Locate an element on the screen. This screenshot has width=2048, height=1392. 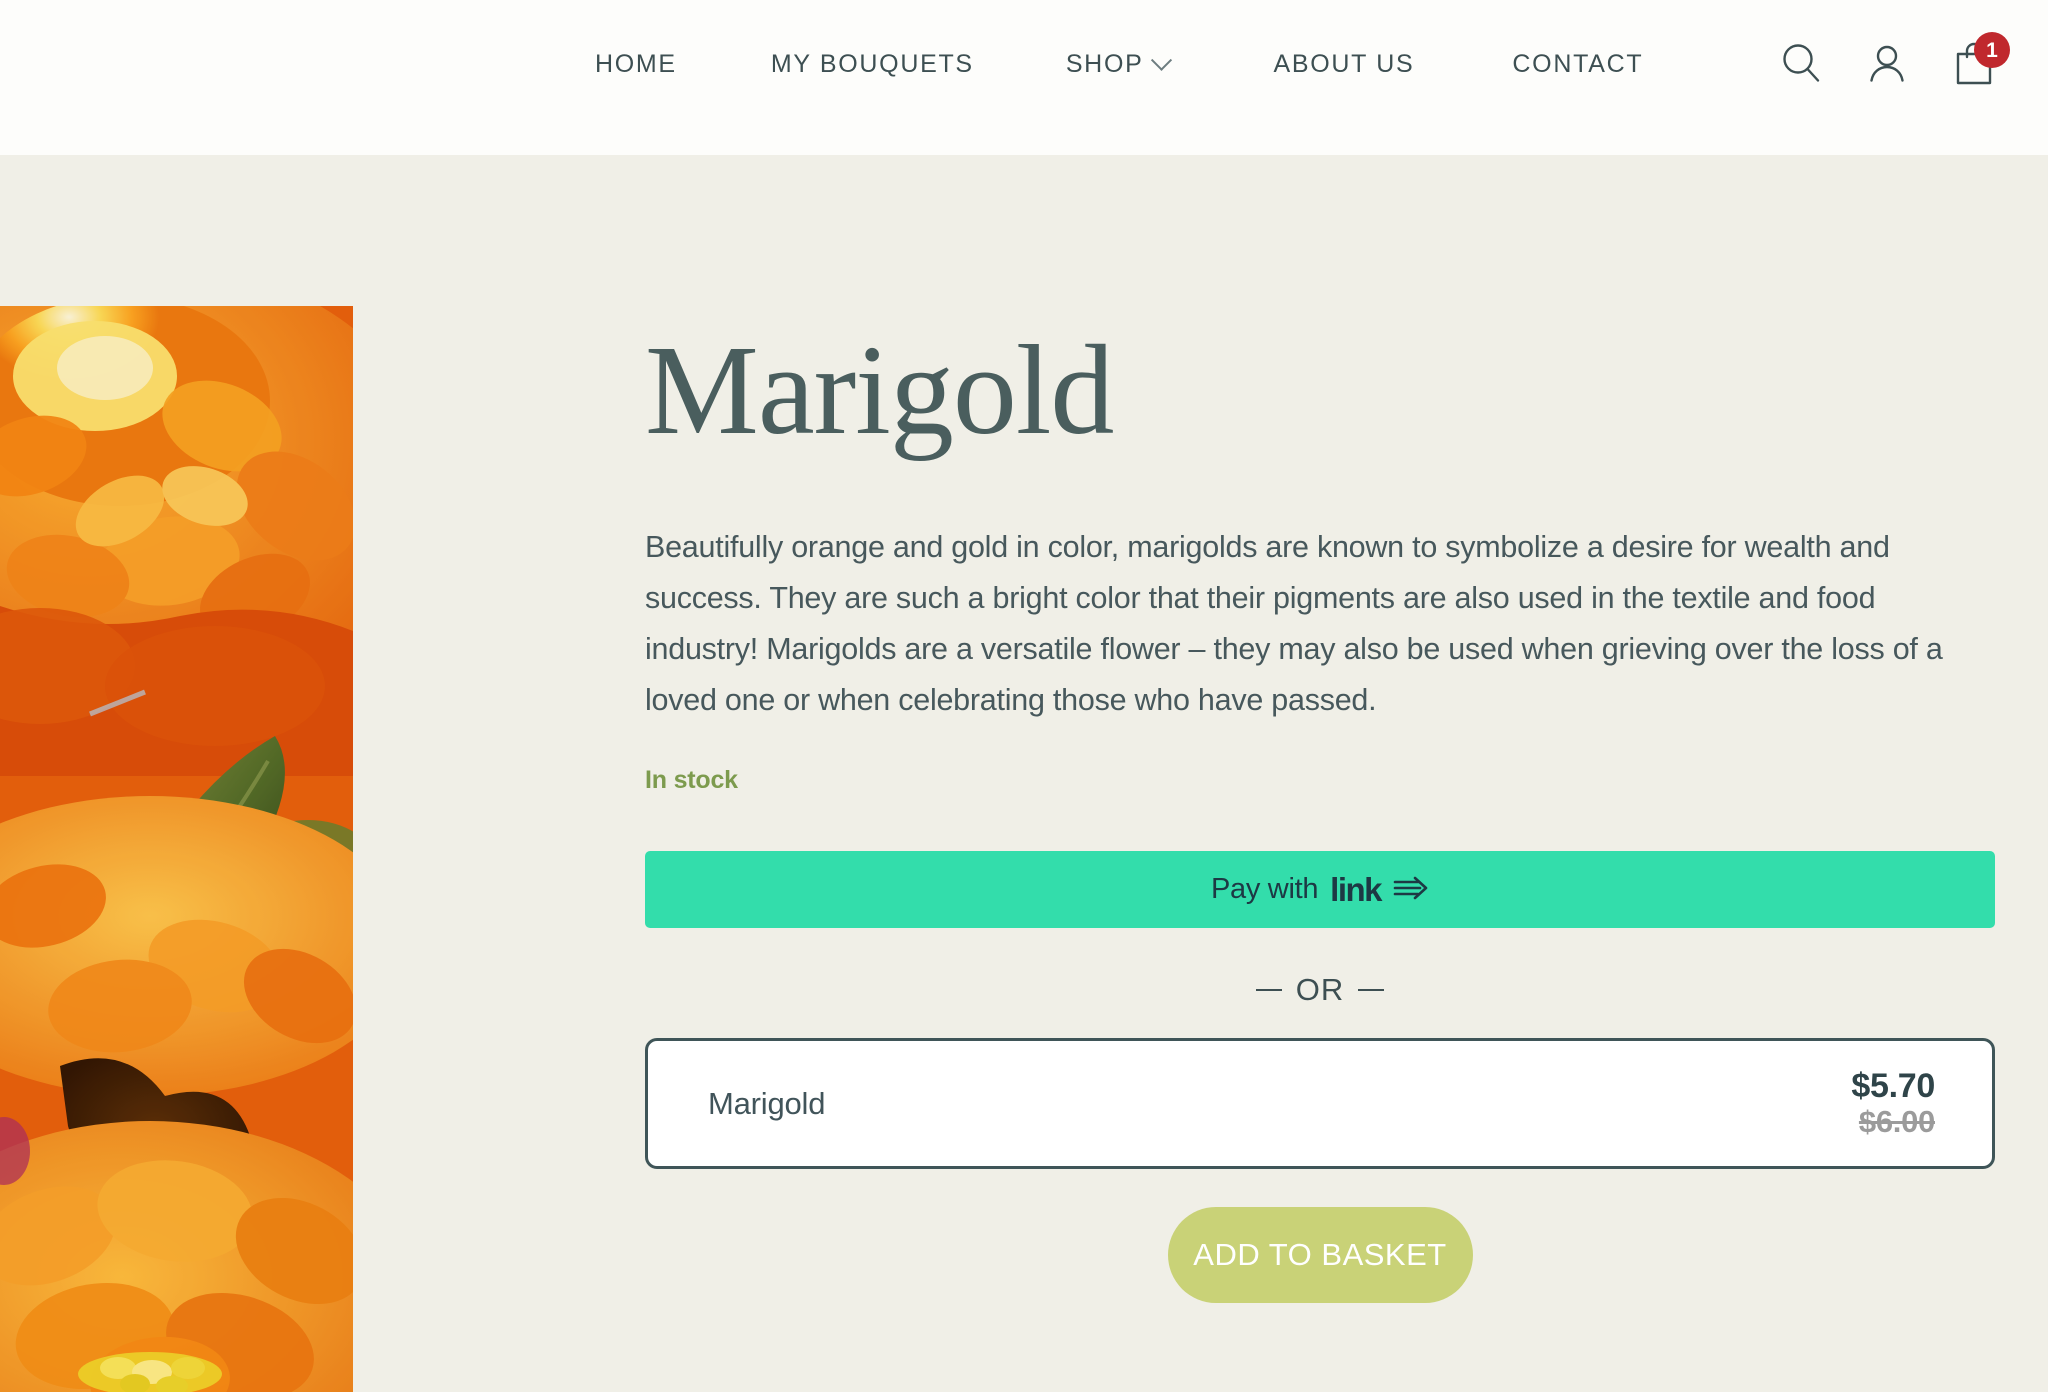
nav-label-shop: SHOP is located at coordinates (1104, 64).